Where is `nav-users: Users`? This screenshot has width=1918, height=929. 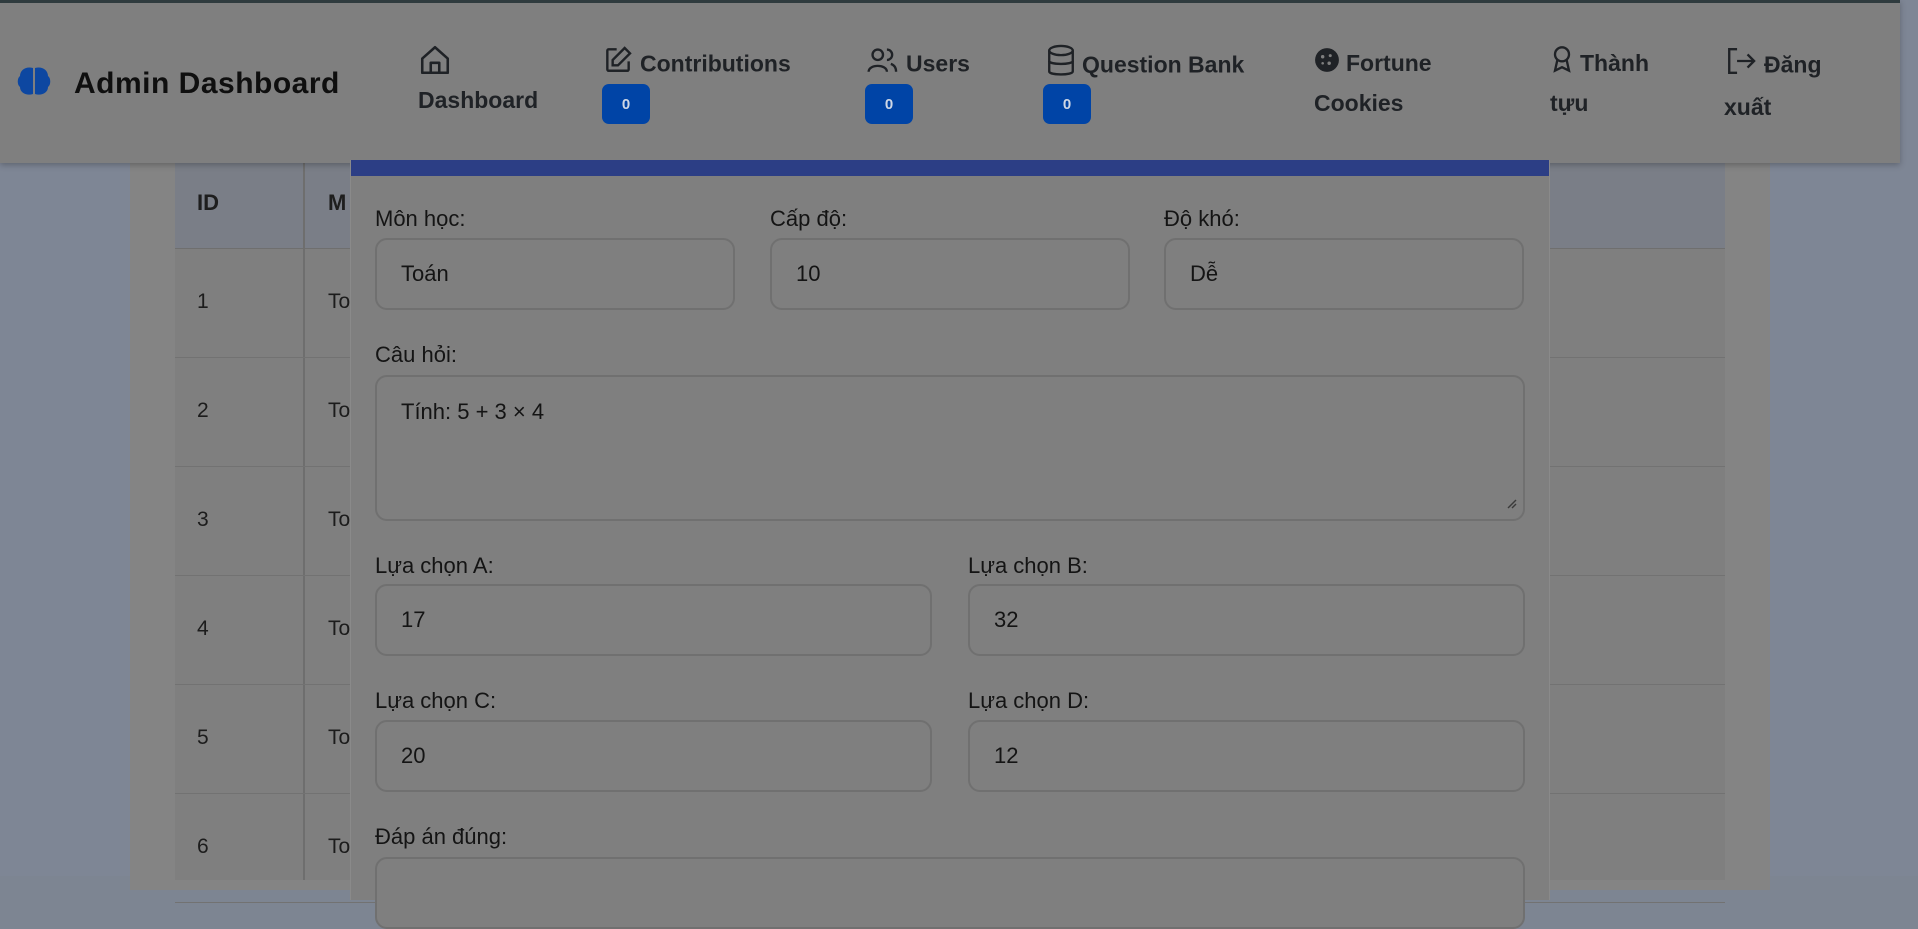 nav-users: Users is located at coordinates (918, 65).